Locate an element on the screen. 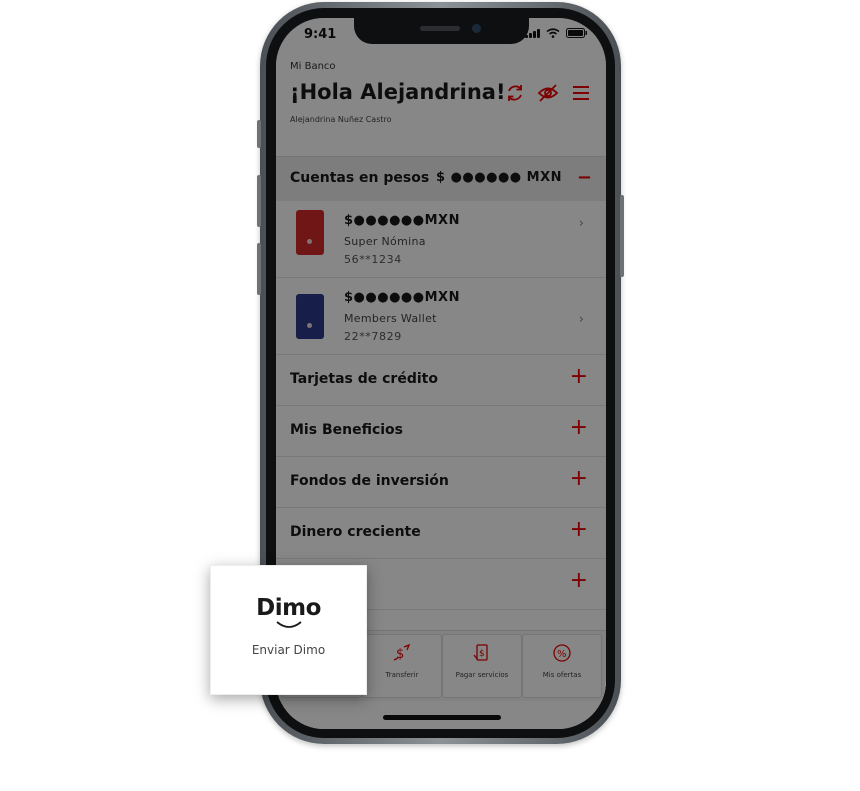  send-dimo-label: Enviar Dimo is located at coordinates (288, 650).